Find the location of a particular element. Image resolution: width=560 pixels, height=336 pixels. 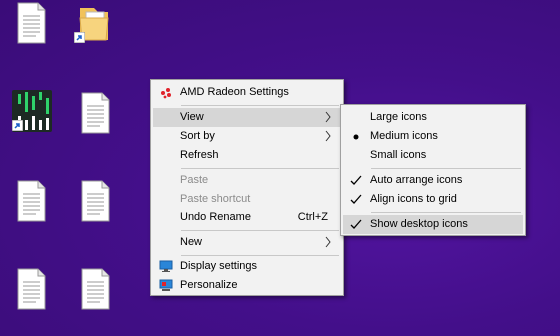

menu-item-label: Display settings is located at coordinates (219, 266).